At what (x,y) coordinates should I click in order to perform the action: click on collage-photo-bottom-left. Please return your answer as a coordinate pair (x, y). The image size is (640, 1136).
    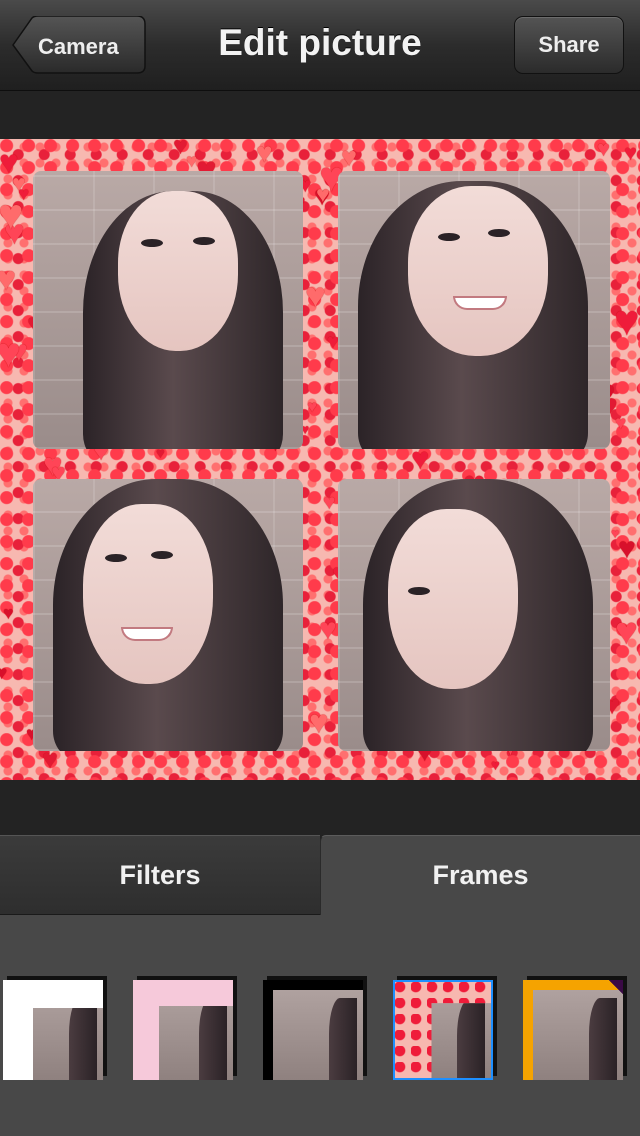
    Looking at the image, I should click on (168, 615).